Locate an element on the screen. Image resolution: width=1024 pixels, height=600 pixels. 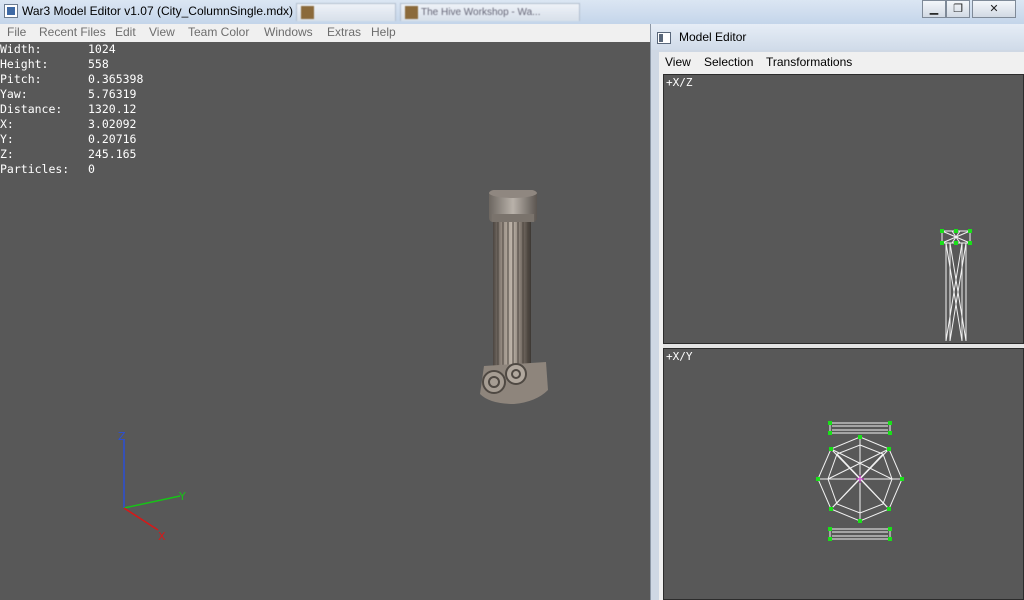
menu-team-color: Team Color is located at coordinates (218, 32).